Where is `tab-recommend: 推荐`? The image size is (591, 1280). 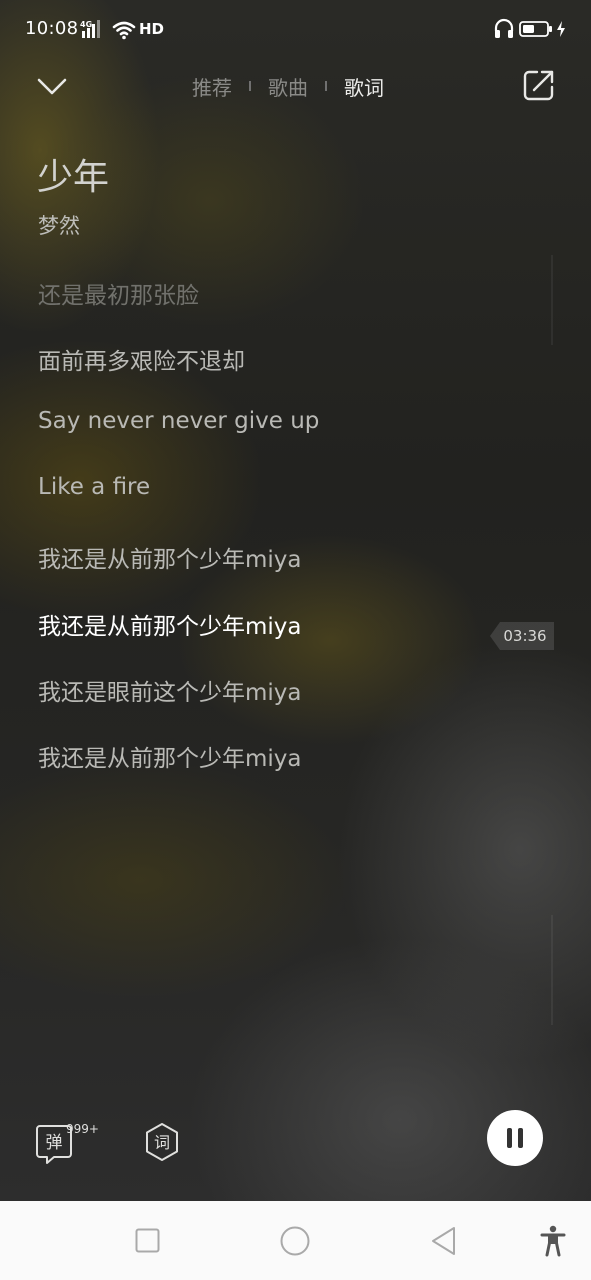
tab-recommend: 推荐 is located at coordinates (212, 86).